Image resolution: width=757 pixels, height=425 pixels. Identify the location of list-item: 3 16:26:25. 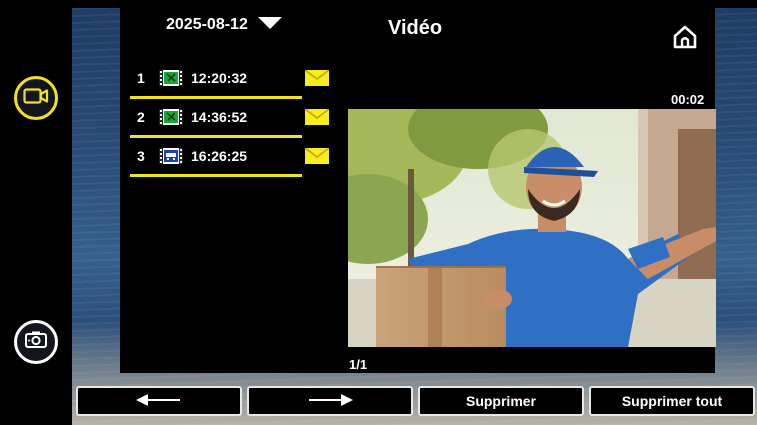
(230, 157).